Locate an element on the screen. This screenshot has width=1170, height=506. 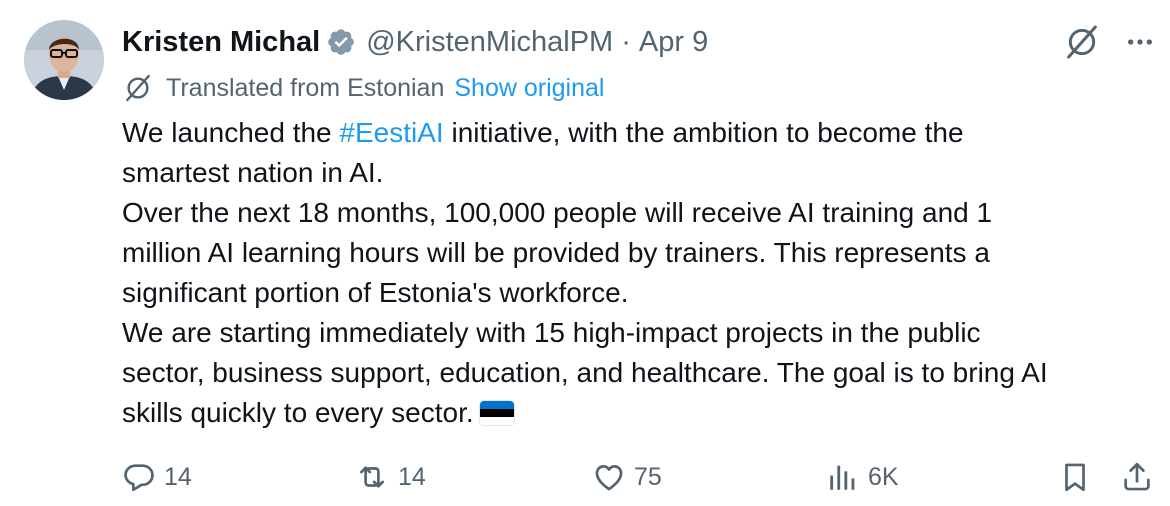
translated-from-label: Translated from Estonian is located at coordinates (305, 87).